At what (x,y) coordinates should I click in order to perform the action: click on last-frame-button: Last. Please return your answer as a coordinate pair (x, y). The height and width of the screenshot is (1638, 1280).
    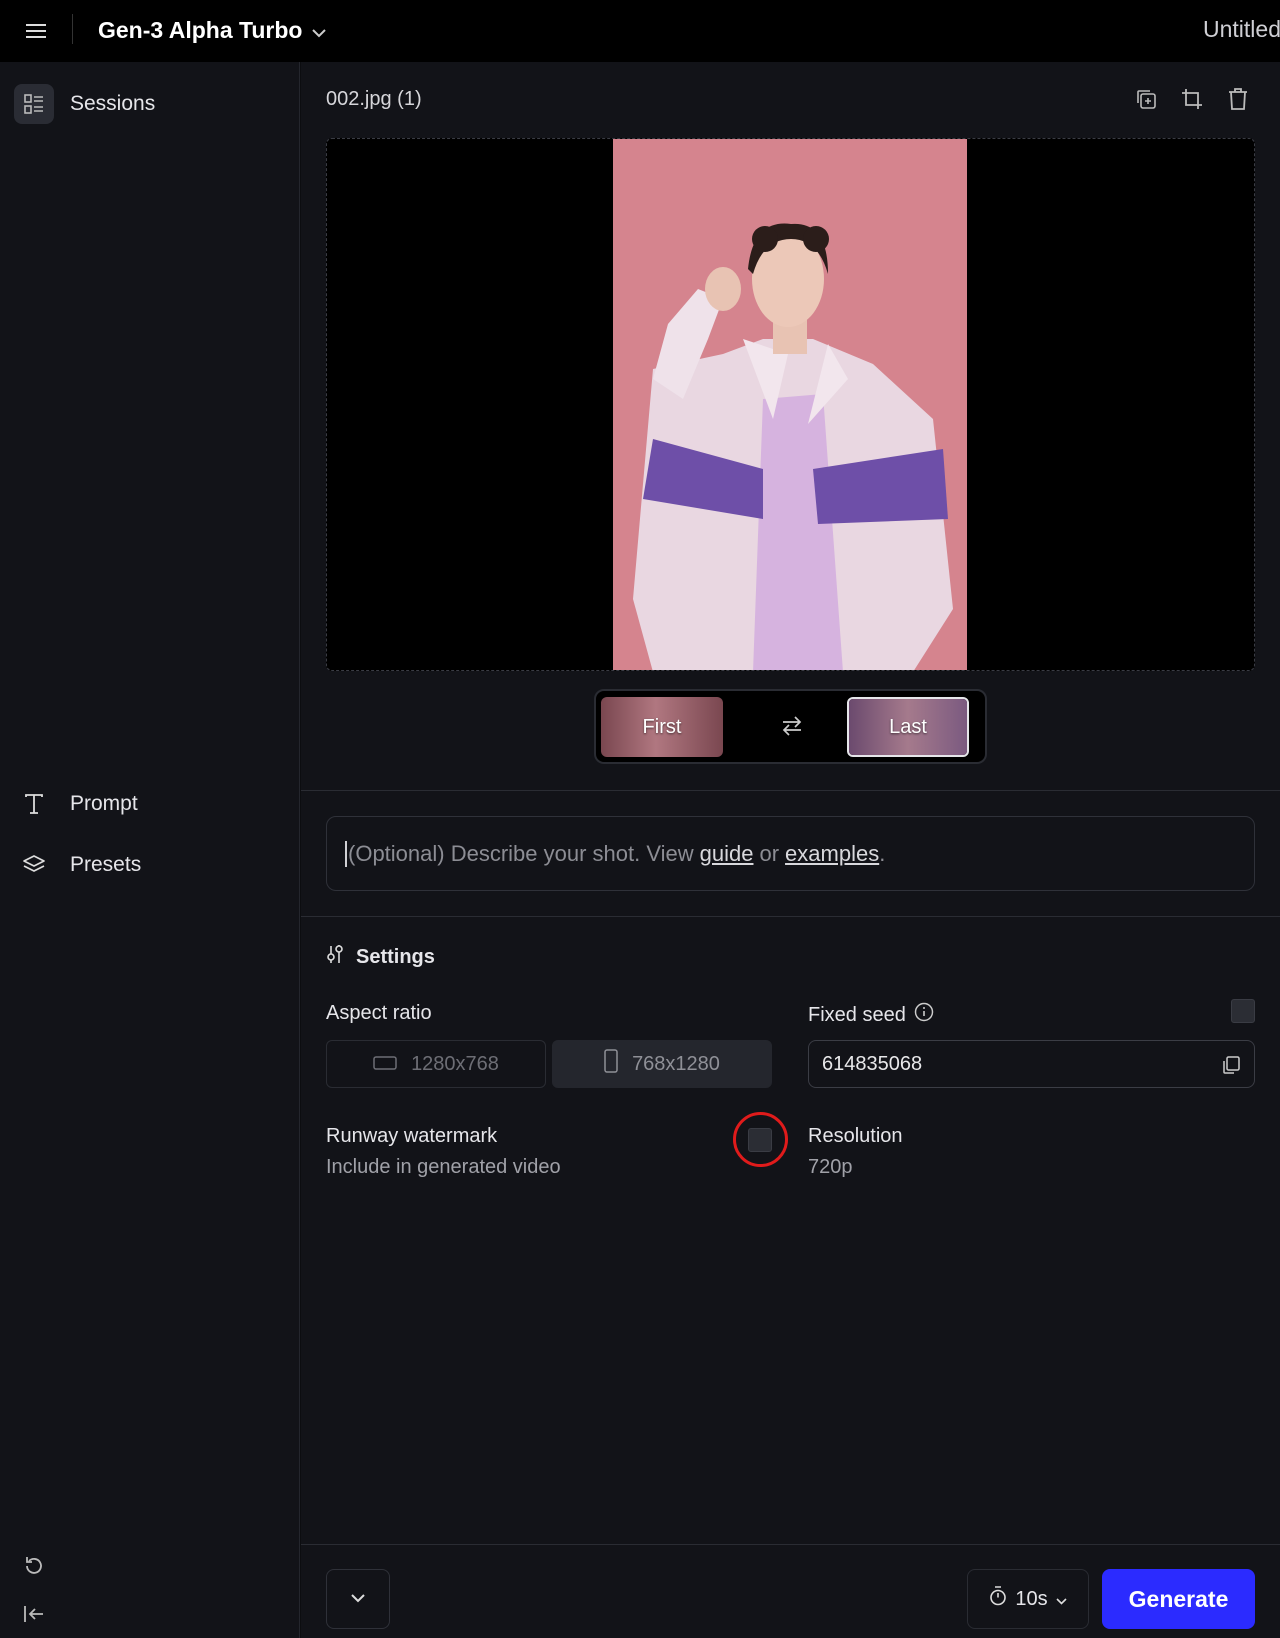
    Looking at the image, I should click on (908, 727).